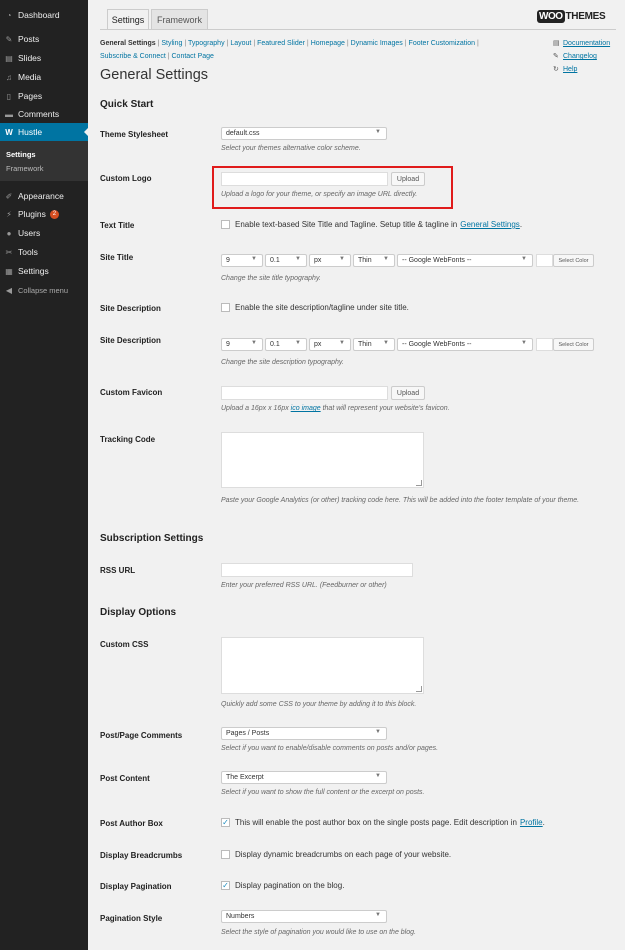 The width and height of the screenshot is (625, 950). I want to click on pagination-row: ✓ Display pagination on the blog., so click(282, 885).